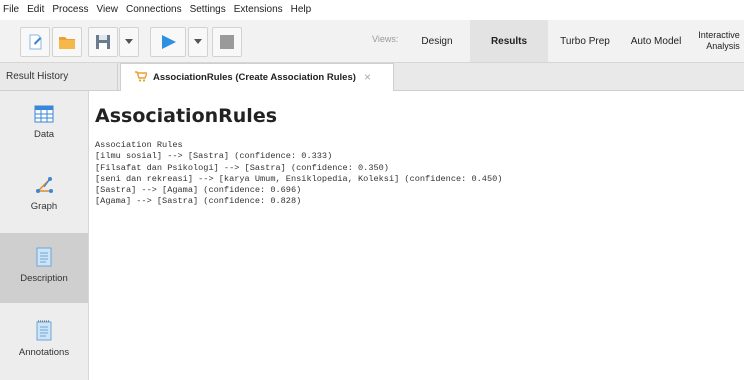  Describe the element at coordinates (44, 257) in the screenshot. I see `document-icon` at that location.